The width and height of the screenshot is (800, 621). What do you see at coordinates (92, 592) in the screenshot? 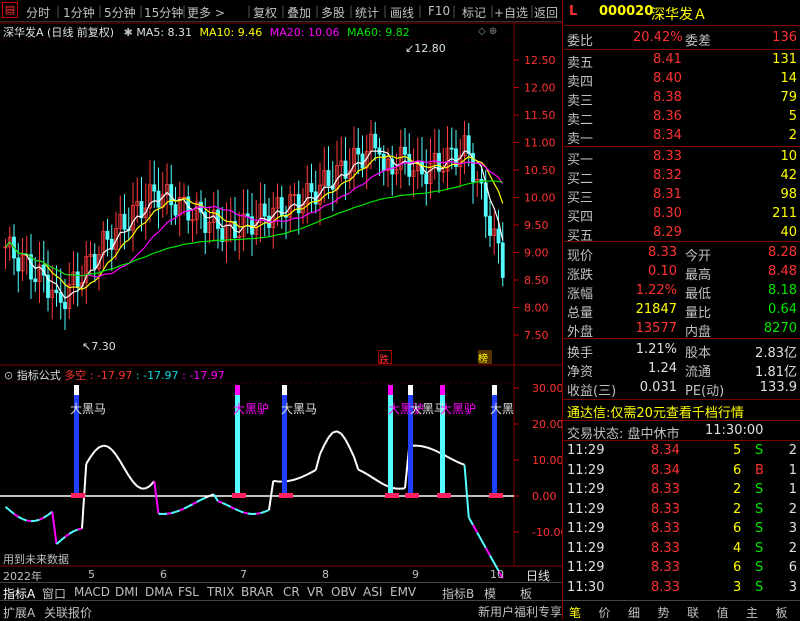
I see `tab-macd: MACD` at bounding box center [92, 592].